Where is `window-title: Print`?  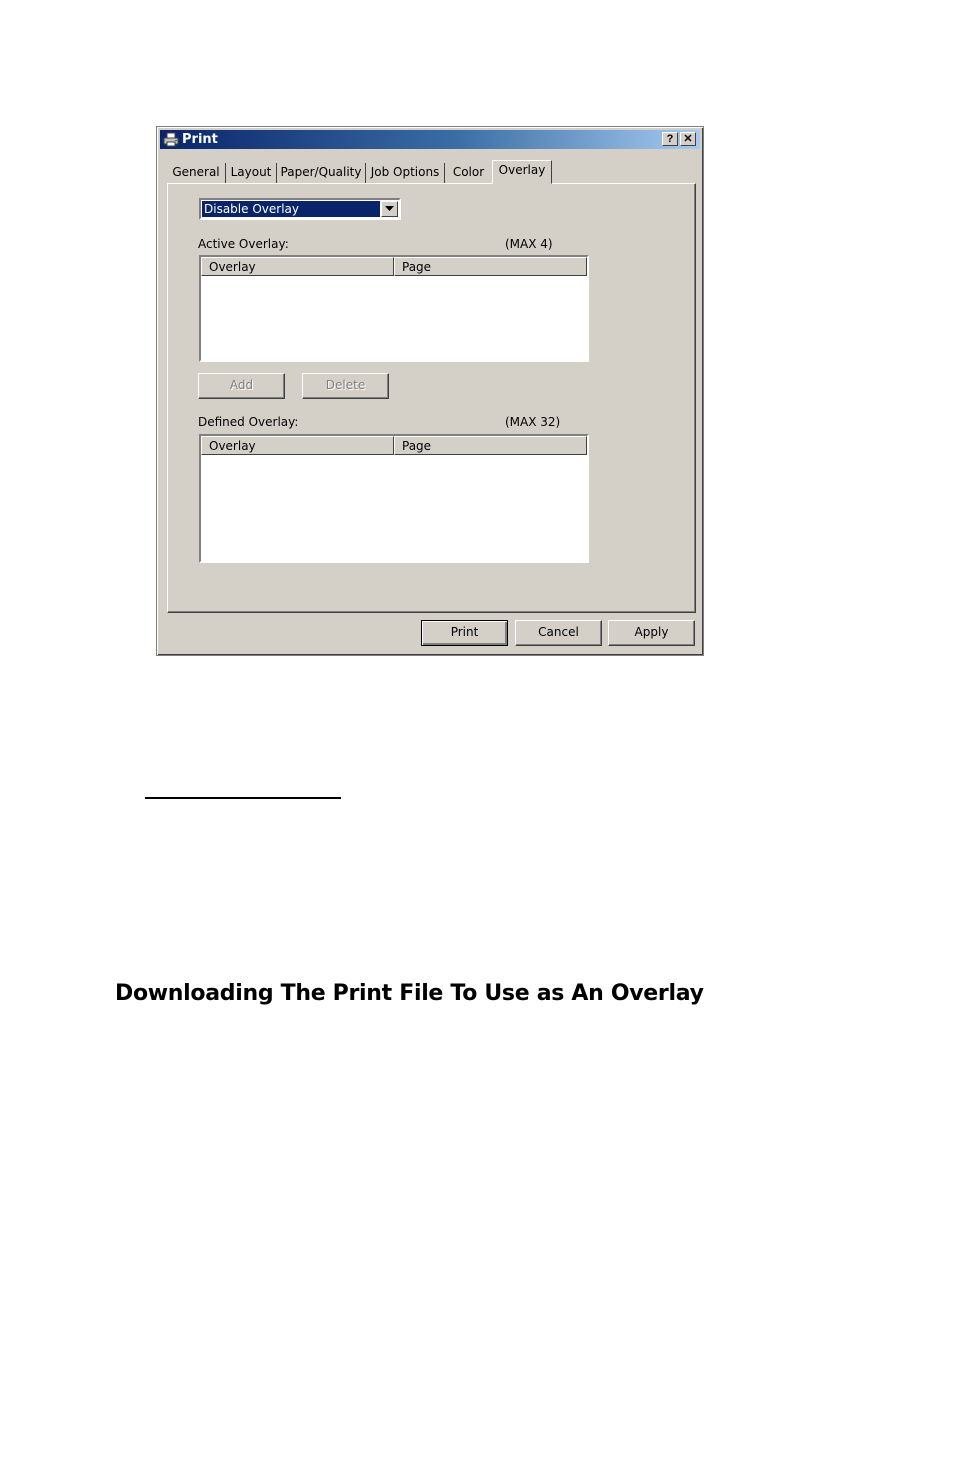 window-title: Print is located at coordinates (200, 139).